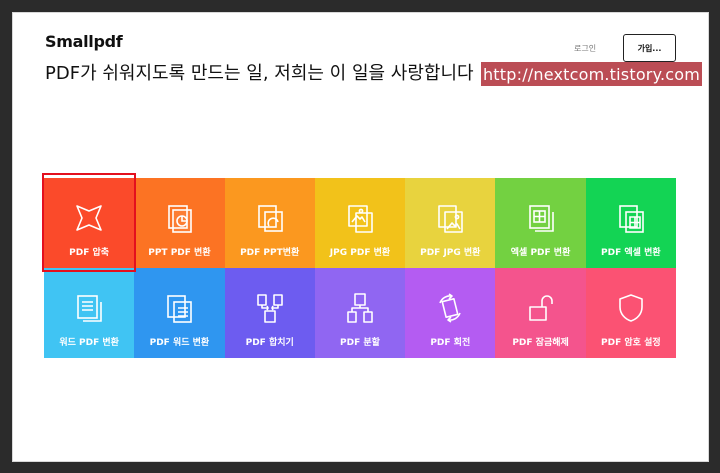 This screenshot has height=473, width=720. I want to click on word-to-pdf-icon, so click(89, 308).